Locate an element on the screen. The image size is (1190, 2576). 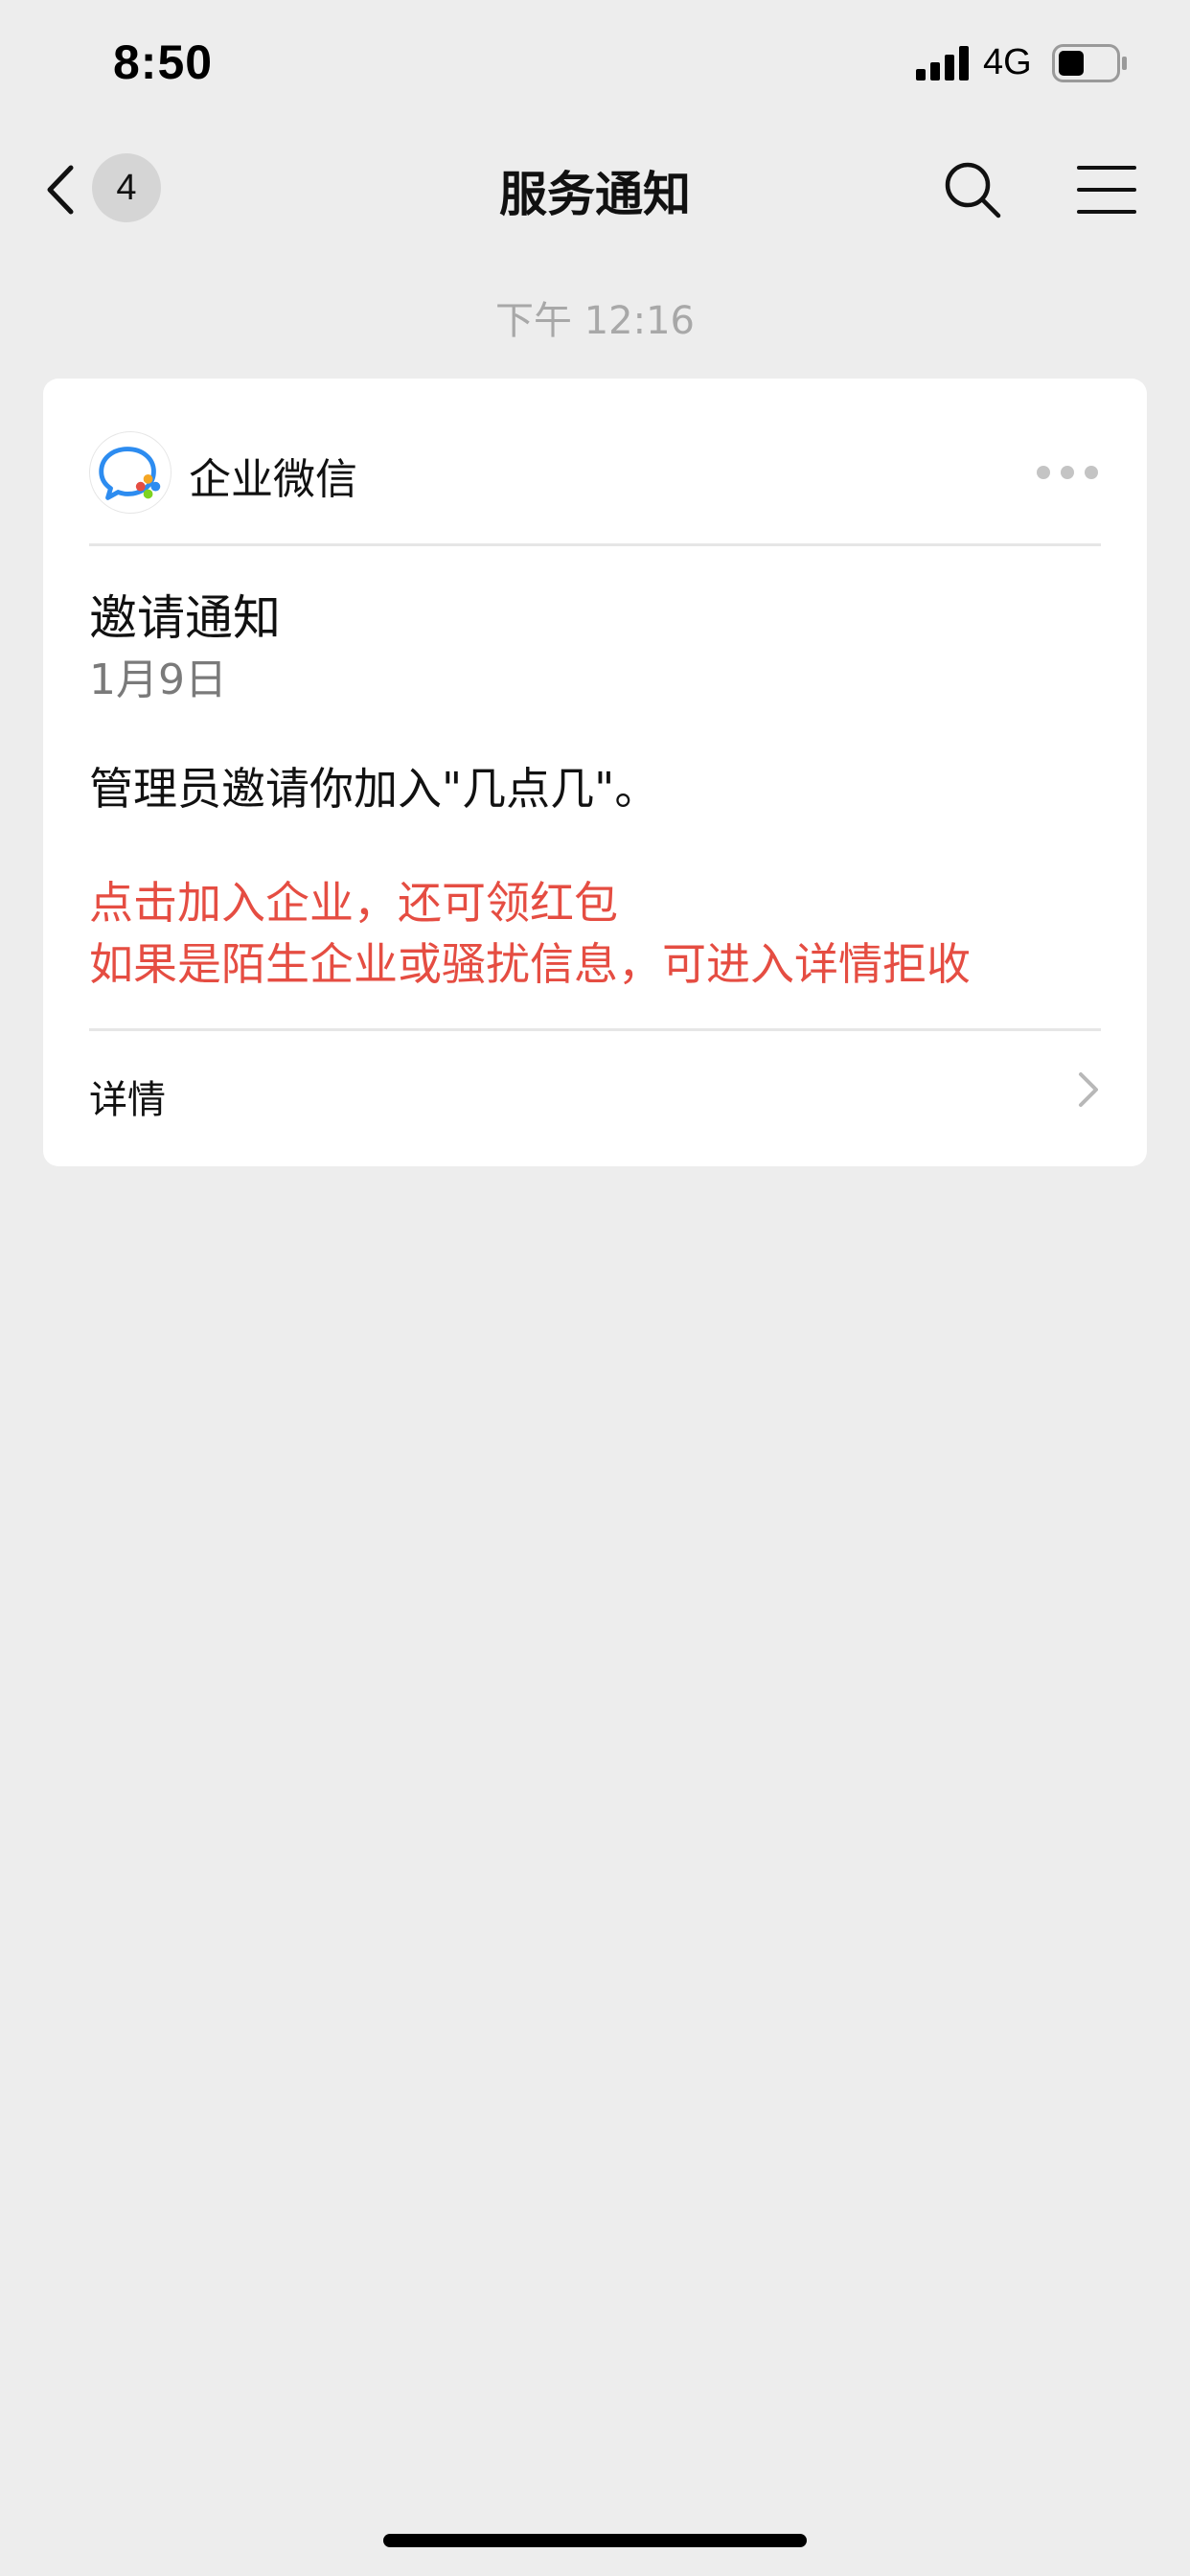
wecom-logo-icon is located at coordinates (131, 472).